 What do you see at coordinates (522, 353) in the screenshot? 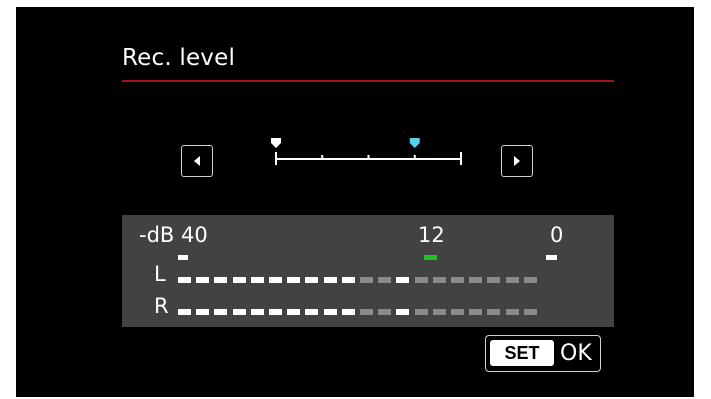
I see `set-badge: SET` at bounding box center [522, 353].